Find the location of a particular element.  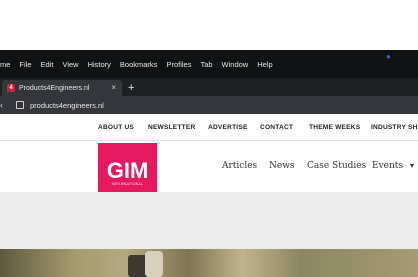

nav-contact: CONTACT is located at coordinates (276, 127).